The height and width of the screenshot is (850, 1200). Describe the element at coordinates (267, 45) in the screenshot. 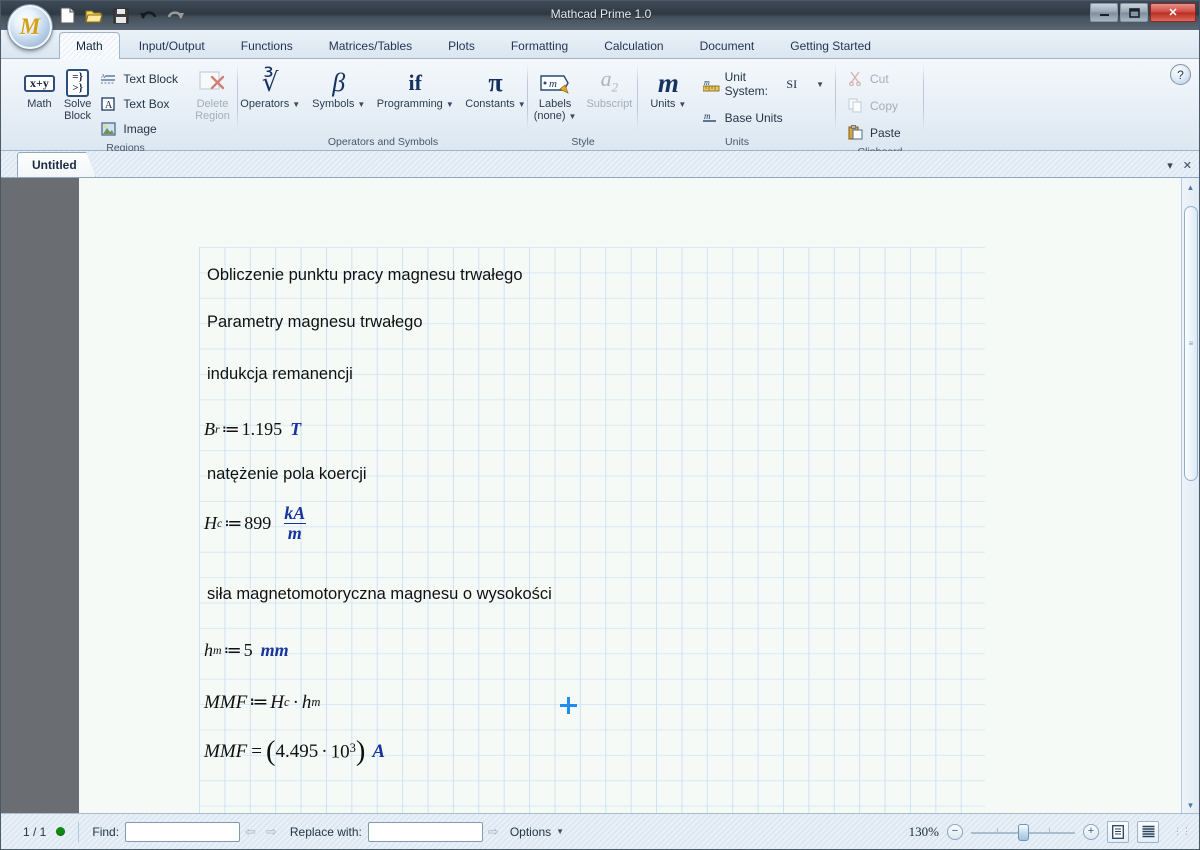

I see `tab-functions: Functions` at that location.